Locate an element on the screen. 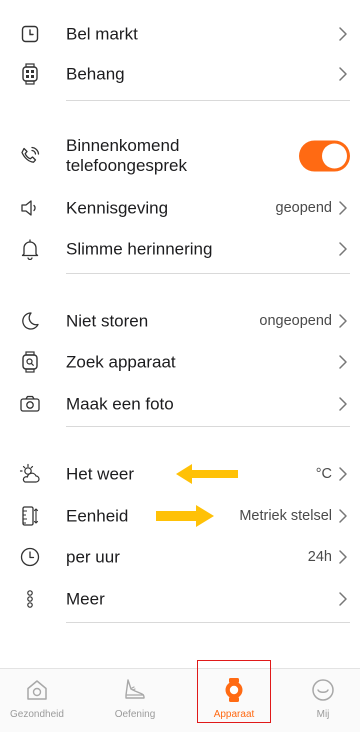 This screenshot has height=732, width=360. row-label: Niet storen is located at coordinates (107, 321).